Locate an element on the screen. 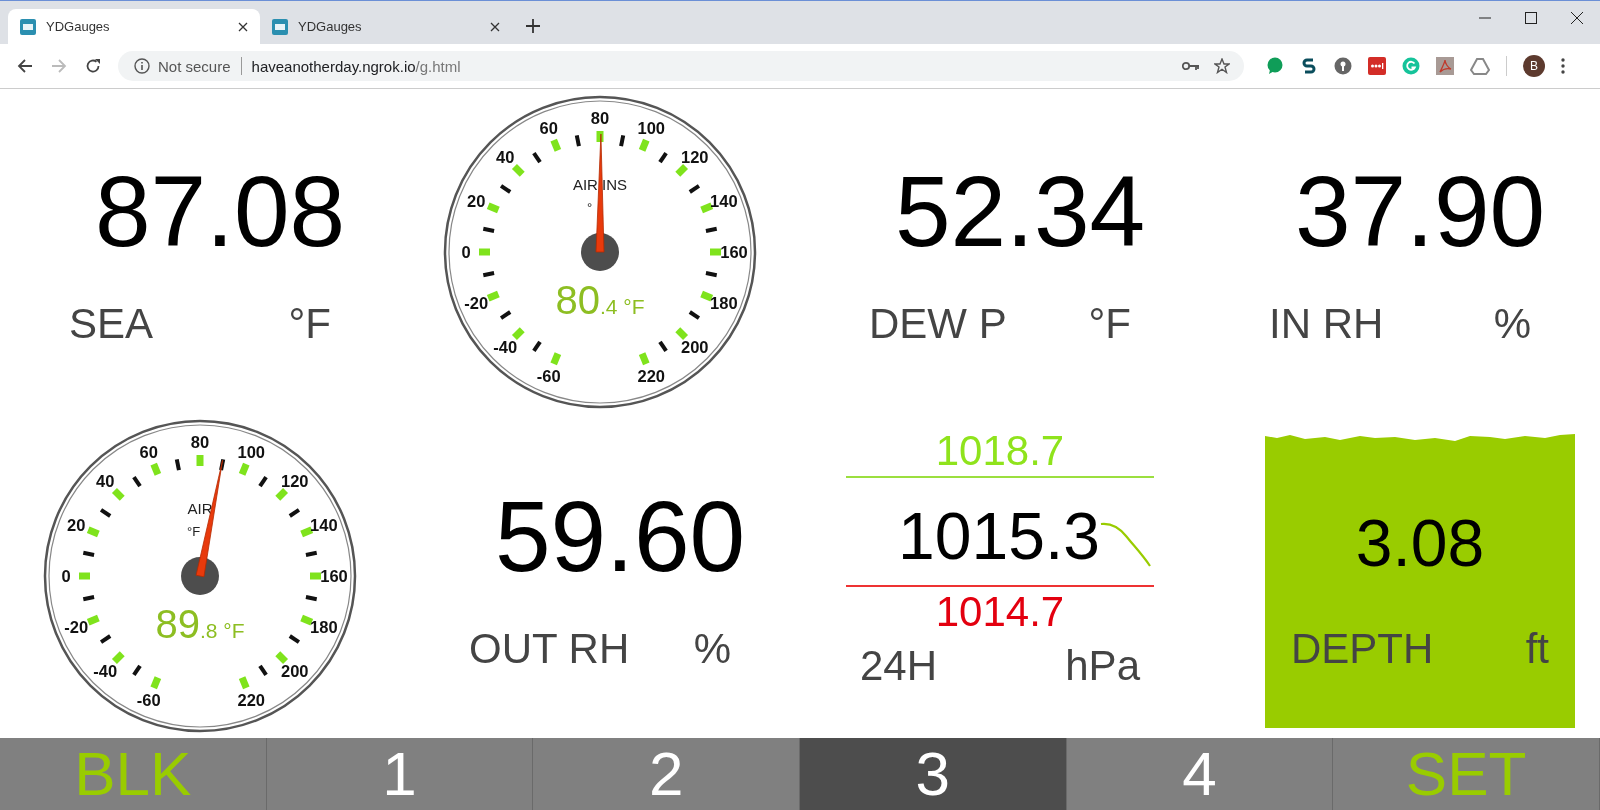  chat-bubble-icon is located at coordinates (1275, 66).